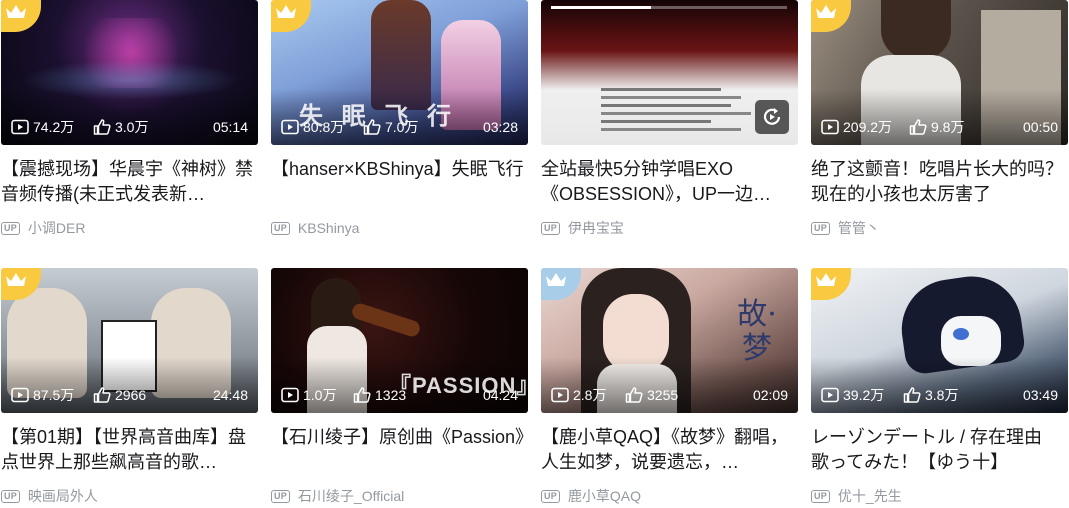 This screenshot has height=508, width=1069. What do you see at coordinates (869, 496) in the screenshot?
I see `uploader-name: 优十_先生` at bounding box center [869, 496].